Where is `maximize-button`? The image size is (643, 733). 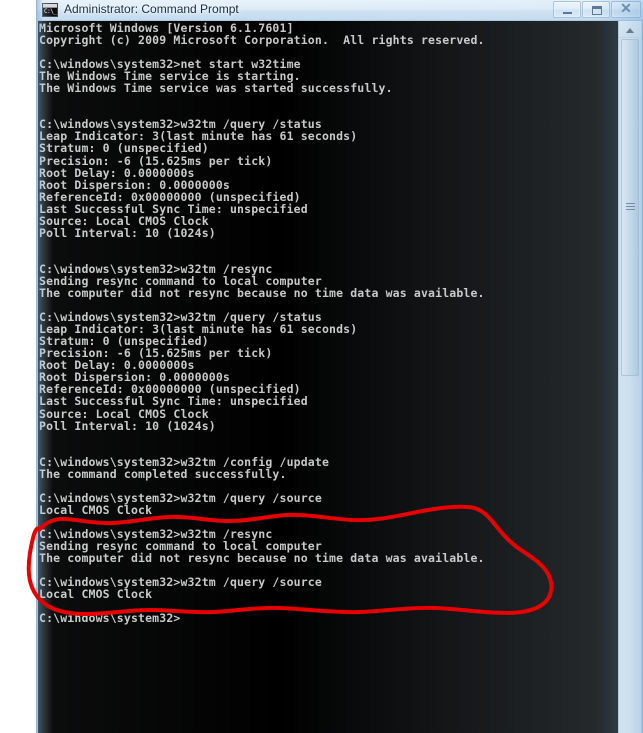
maximize-button is located at coordinates (596, 9).